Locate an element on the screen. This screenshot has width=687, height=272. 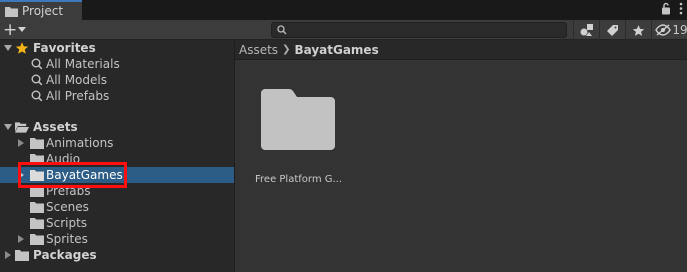
hidden-packages-count: 19 is located at coordinates (679, 30).